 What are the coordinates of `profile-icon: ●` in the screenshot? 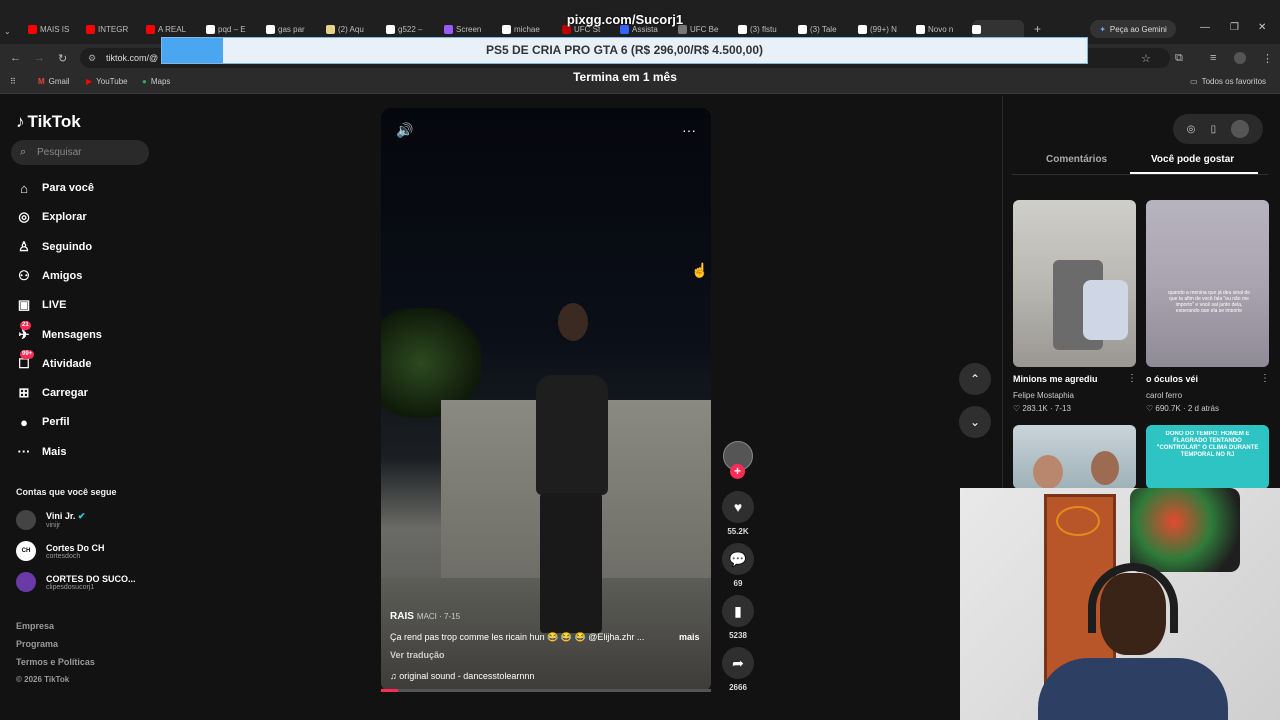 It's located at (24, 422).